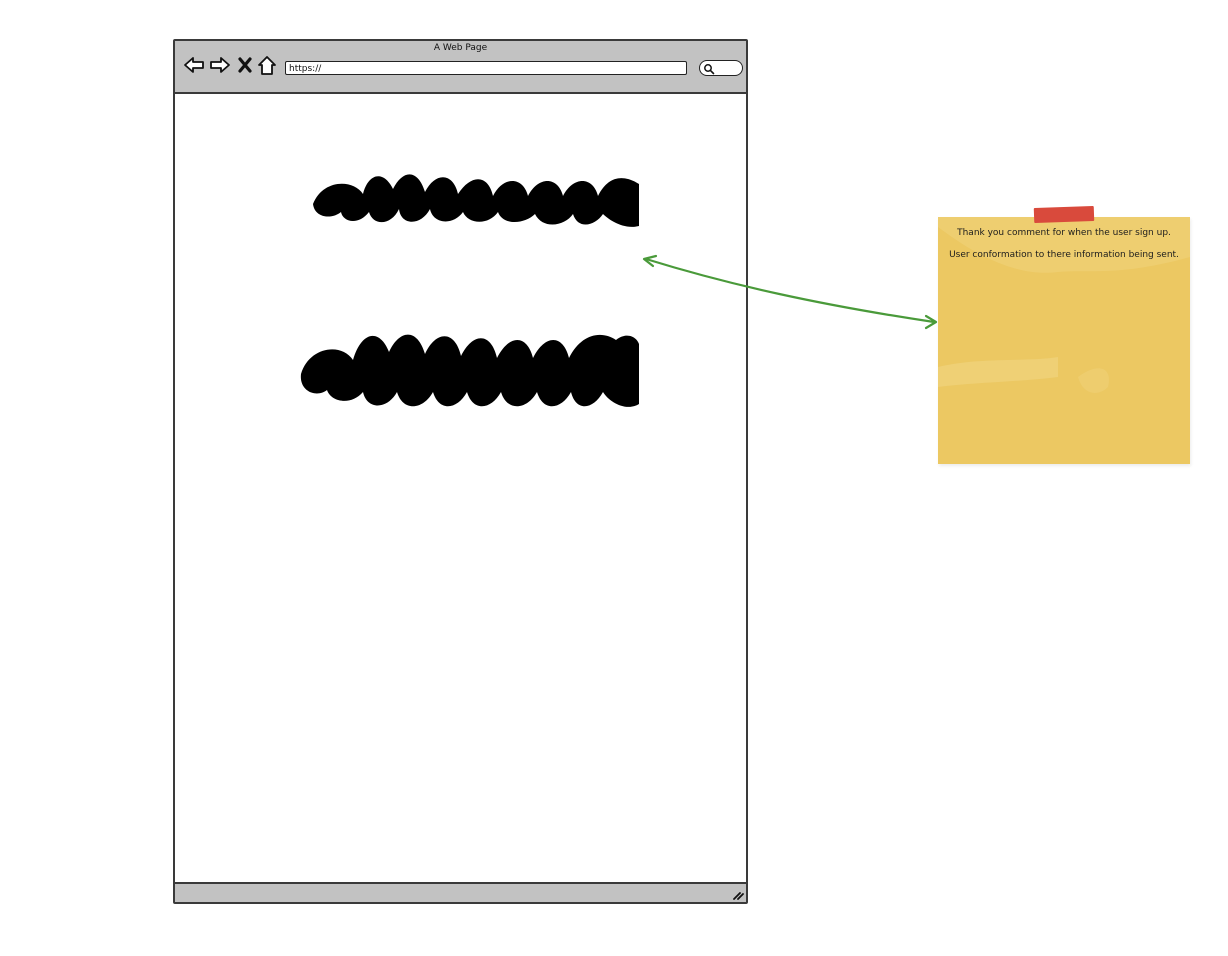 The width and height of the screenshot is (1228, 956). What do you see at coordinates (721, 68) in the screenshot?
I see `search-field` at bounding box center [721, 68].